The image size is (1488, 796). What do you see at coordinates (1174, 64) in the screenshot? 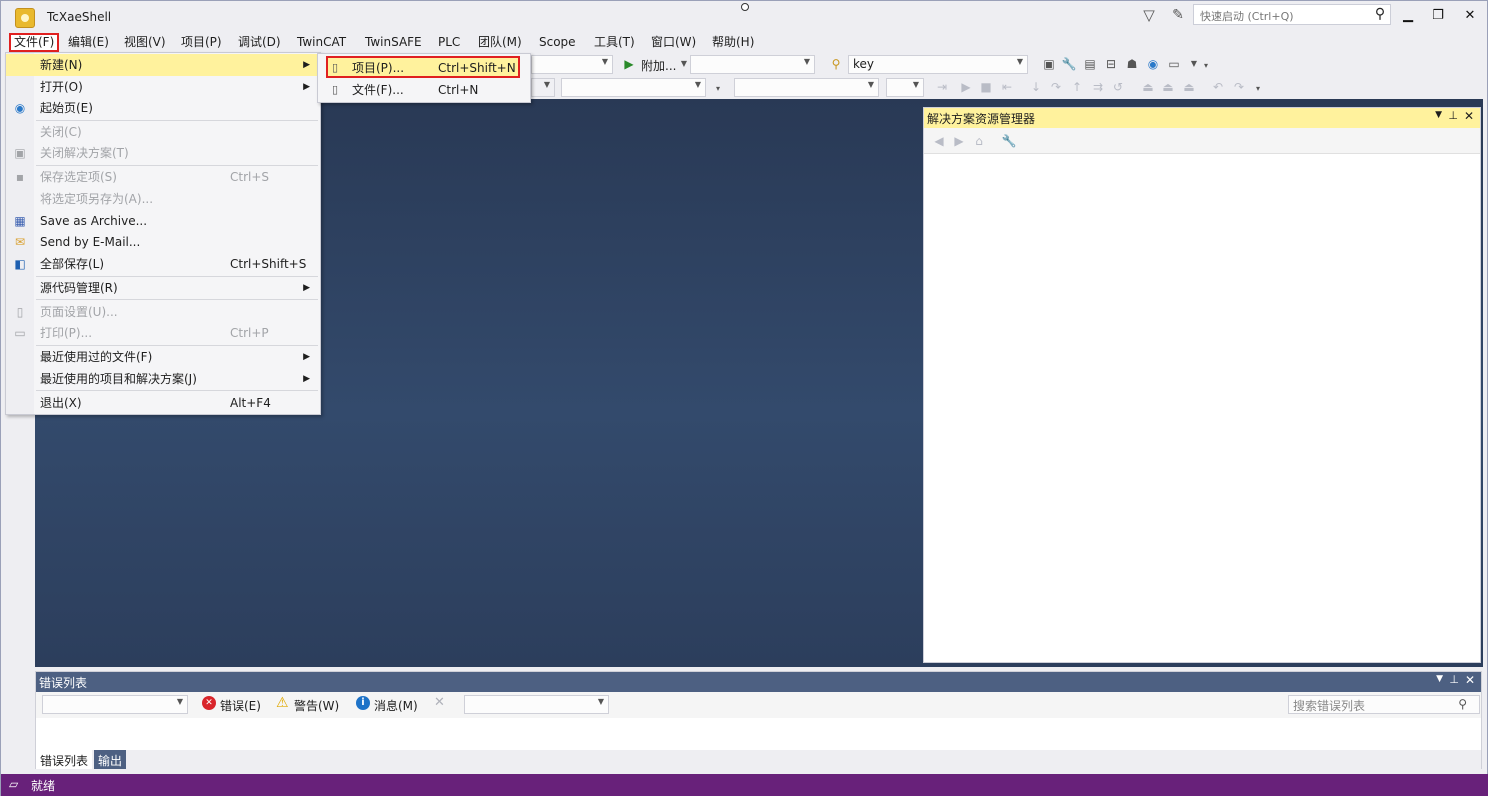
I see `command-window-icon: ▭` at bounding box center [1174, 64].